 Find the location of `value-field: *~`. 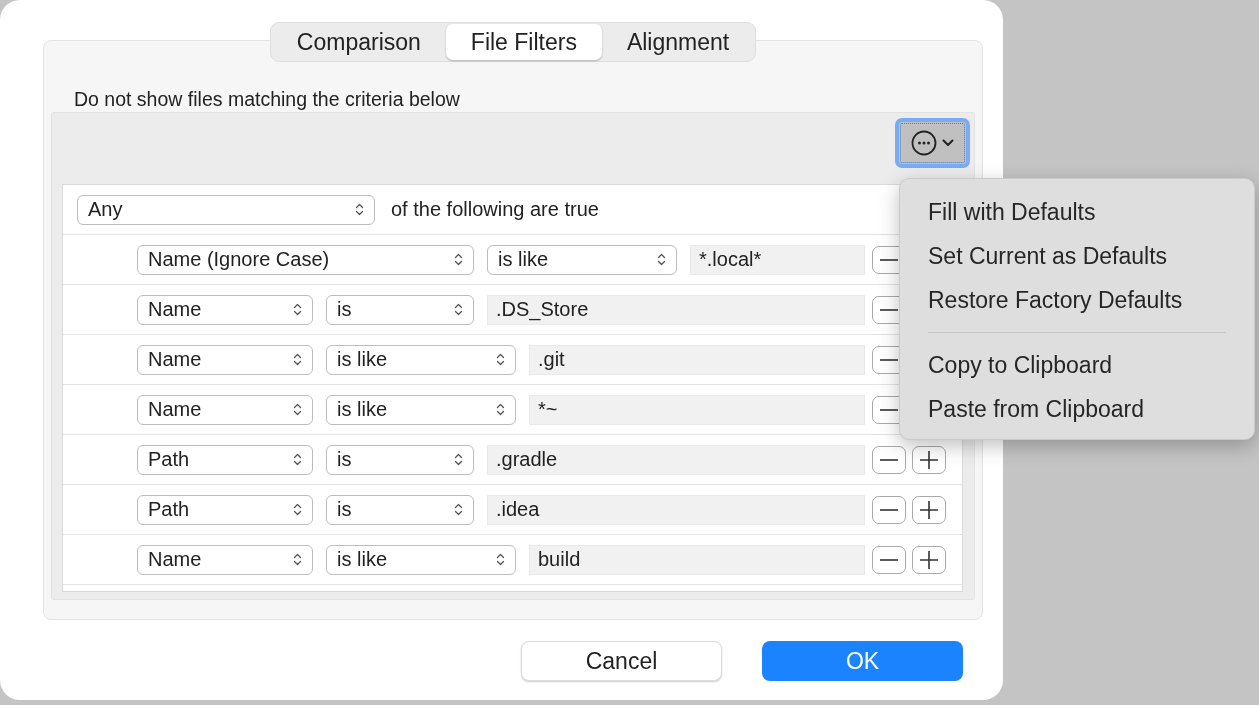

value-field: *~ is located at coordinates (697, 409).